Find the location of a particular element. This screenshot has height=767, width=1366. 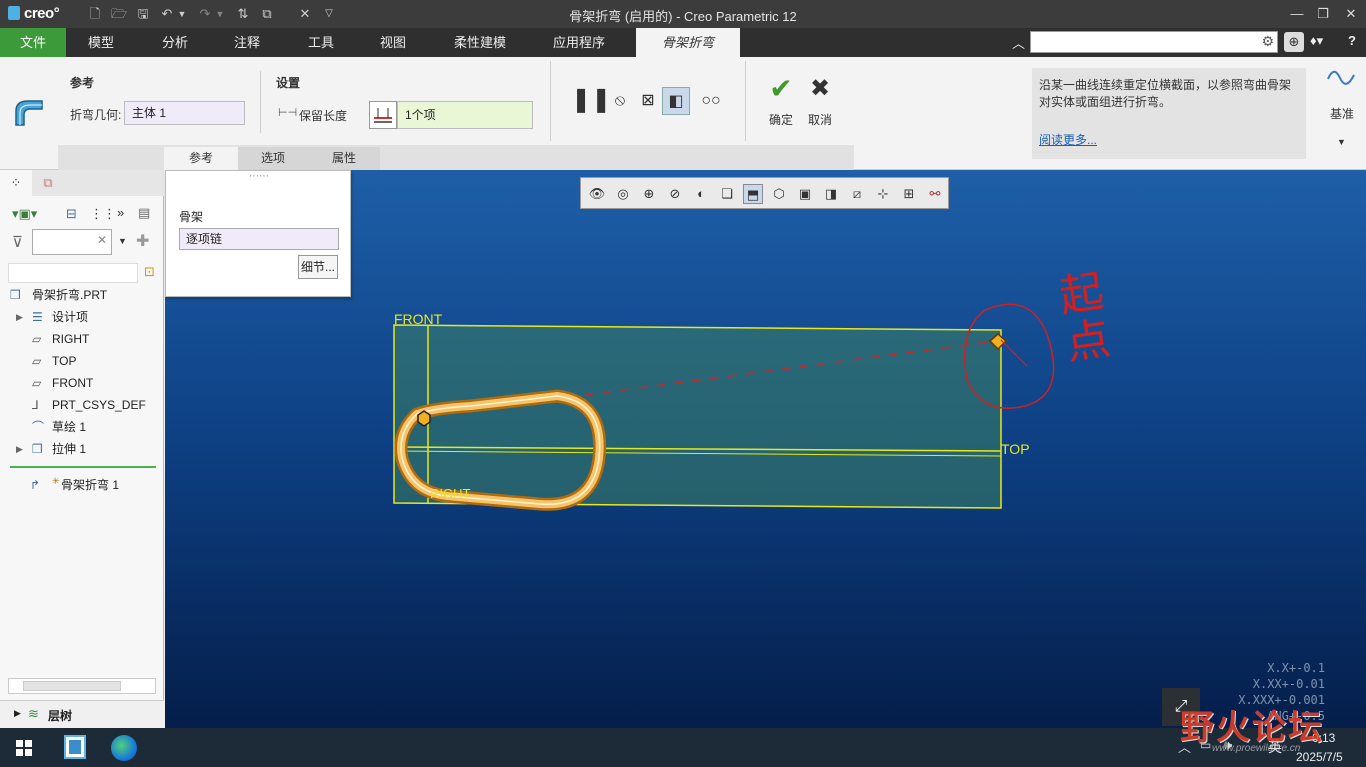

horizontal-scrollbar is located at coordinates (82, 686).